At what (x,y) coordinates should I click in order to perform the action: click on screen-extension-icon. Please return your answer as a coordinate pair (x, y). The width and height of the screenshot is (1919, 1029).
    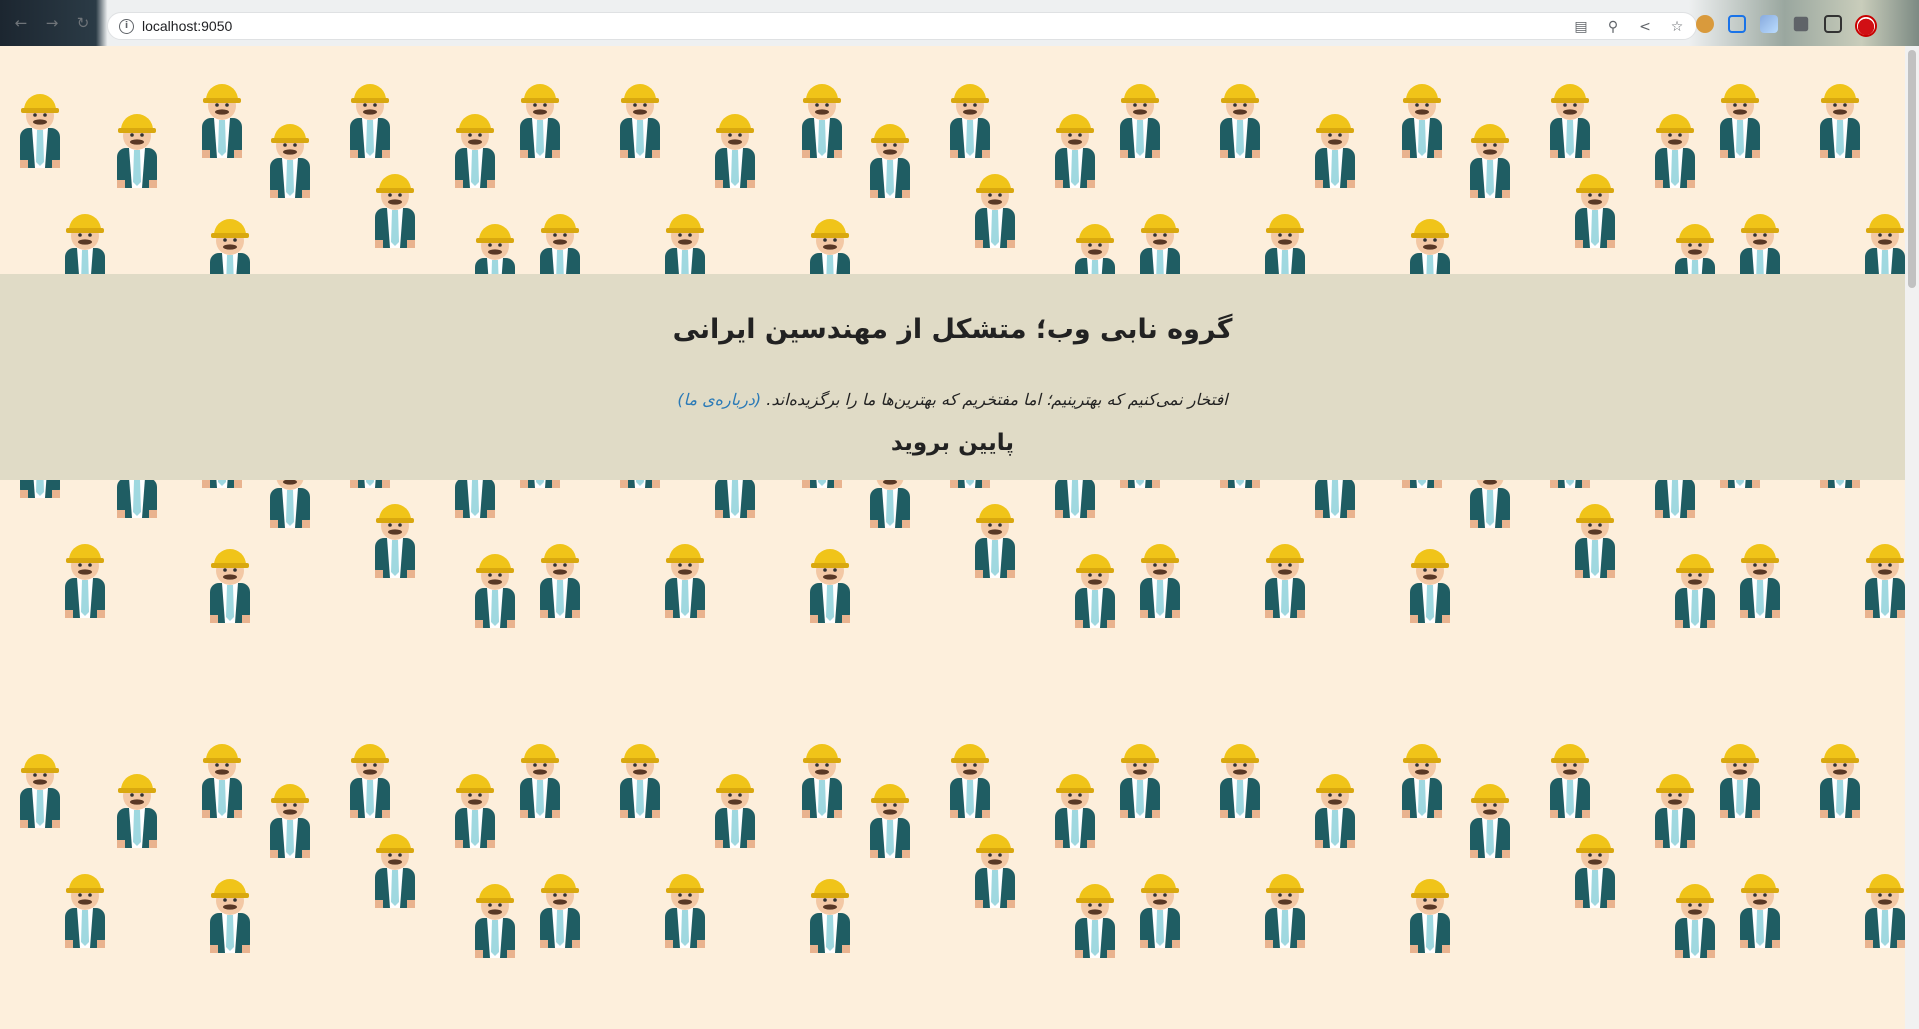
    Looking at the image, I should click on (1737, 24).